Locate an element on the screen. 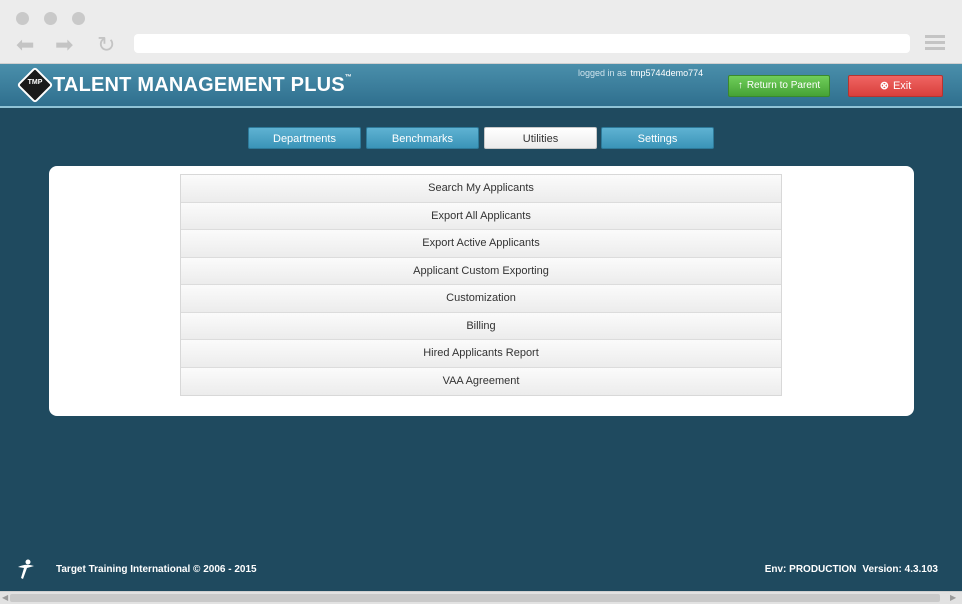 This screenshot has height=604, width=962. window-maximize-dot is located at coordinates (78, 18).